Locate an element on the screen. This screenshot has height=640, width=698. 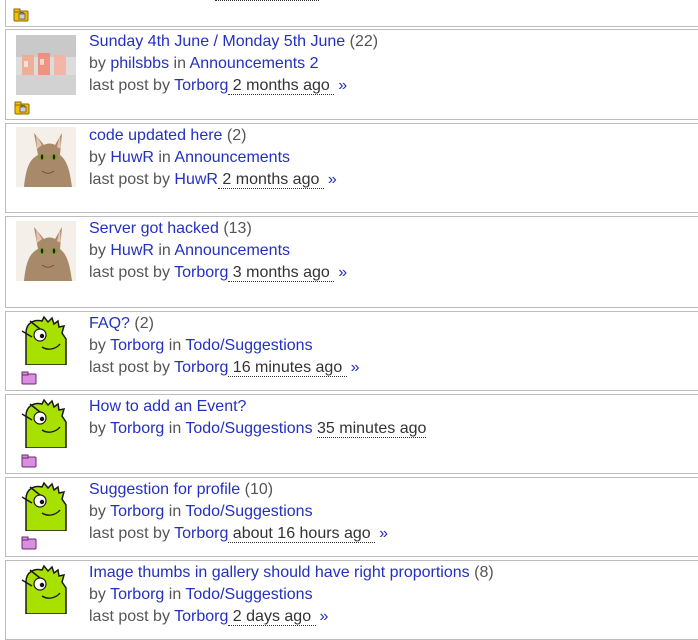
reply-count: (13) is located at coordinates (237, 228).